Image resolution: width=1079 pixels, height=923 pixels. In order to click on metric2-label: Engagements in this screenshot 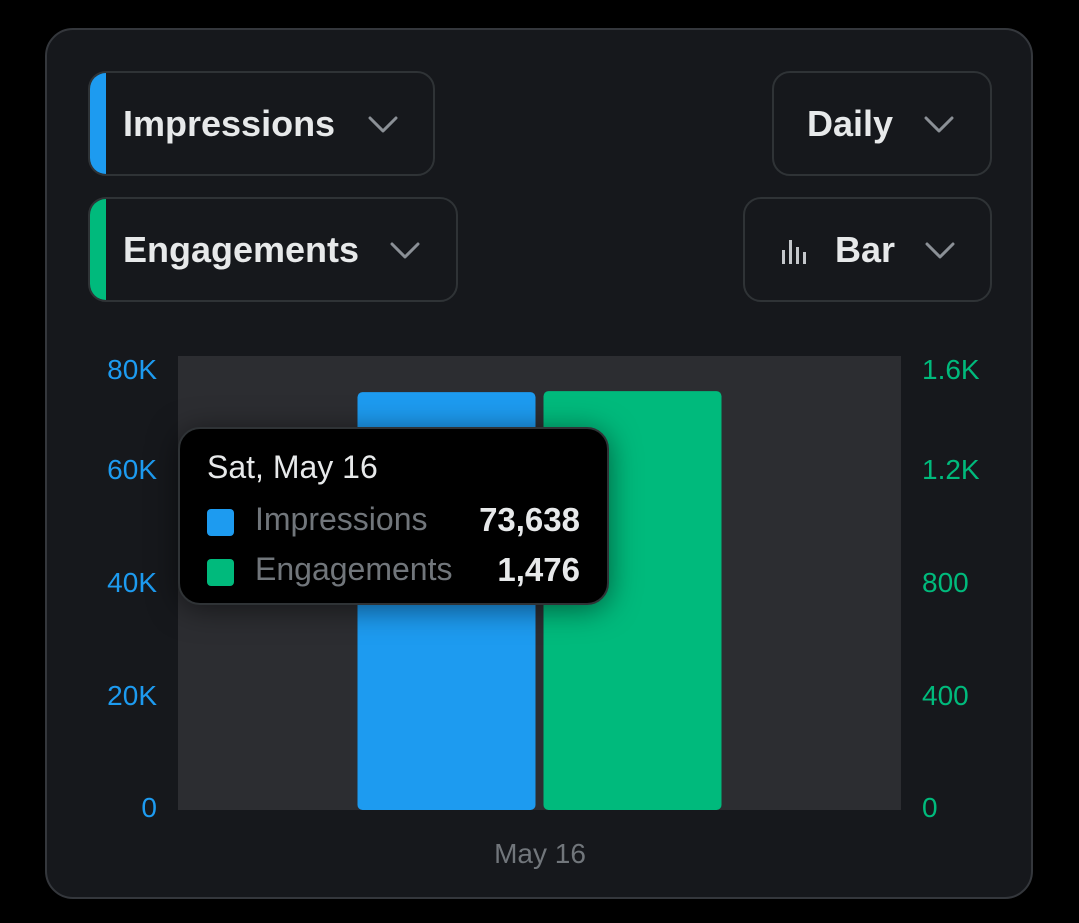, I will do `click(241, 249)`.